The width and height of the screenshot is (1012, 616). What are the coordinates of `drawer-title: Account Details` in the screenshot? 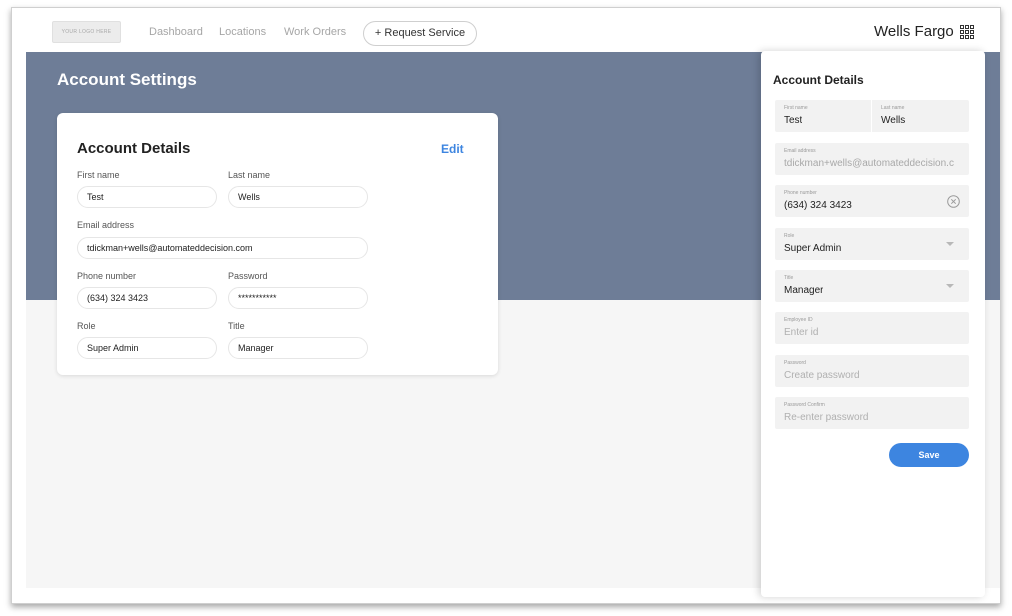 It's located at (818, 80).